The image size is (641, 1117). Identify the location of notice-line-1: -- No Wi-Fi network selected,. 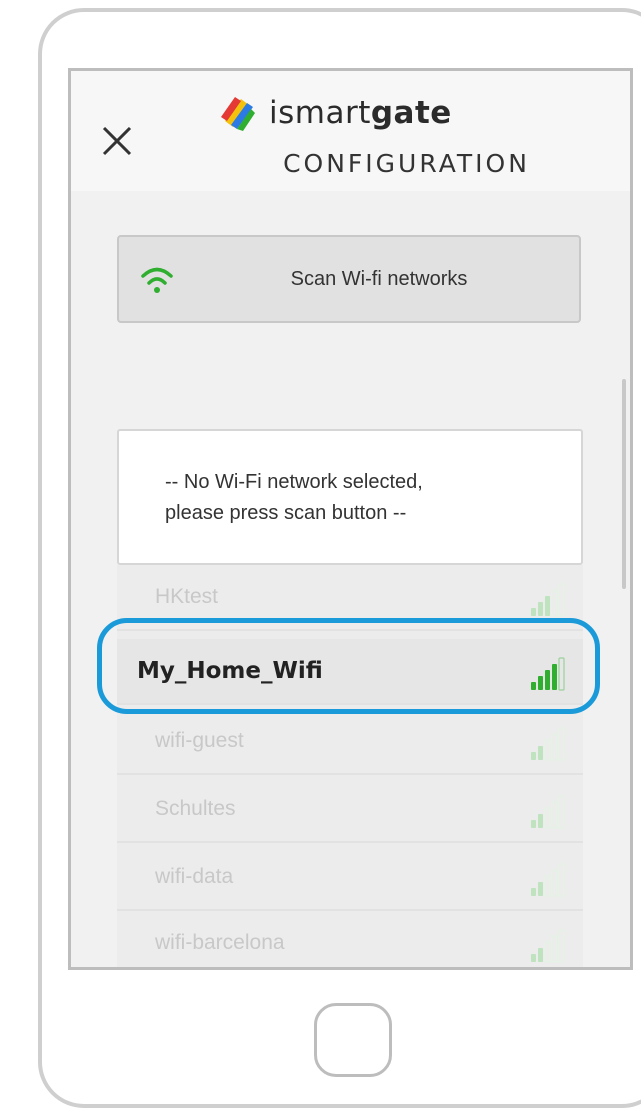
(294, 482).